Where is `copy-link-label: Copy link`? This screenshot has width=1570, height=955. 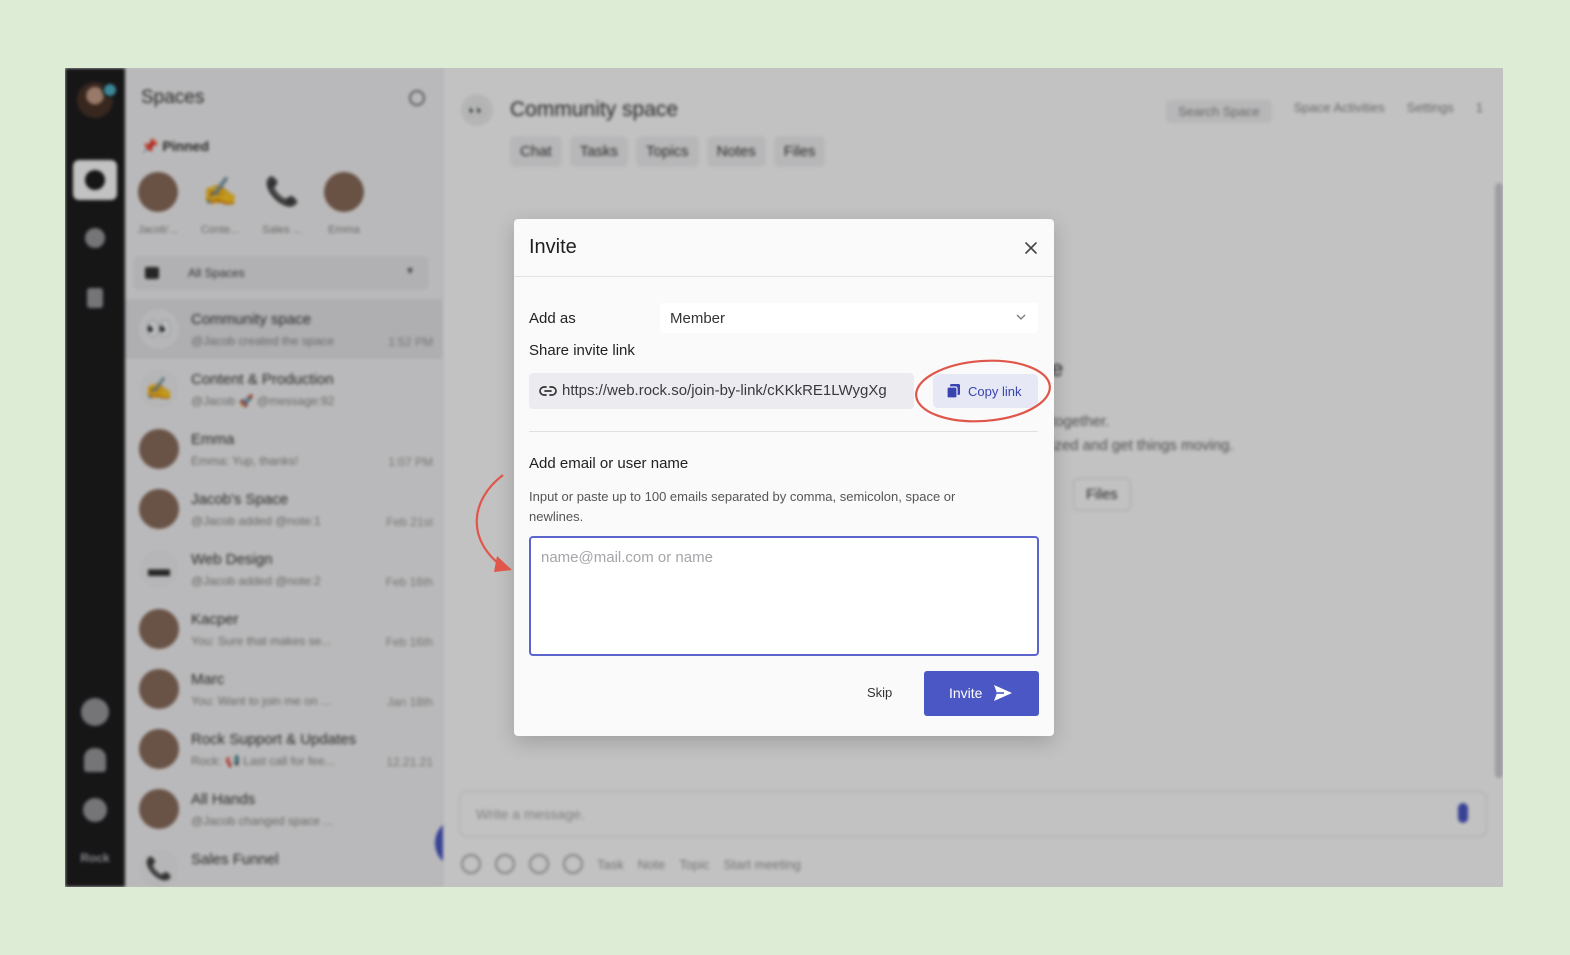
copy-link-label: Copy link is located at coordinates (995, 391).